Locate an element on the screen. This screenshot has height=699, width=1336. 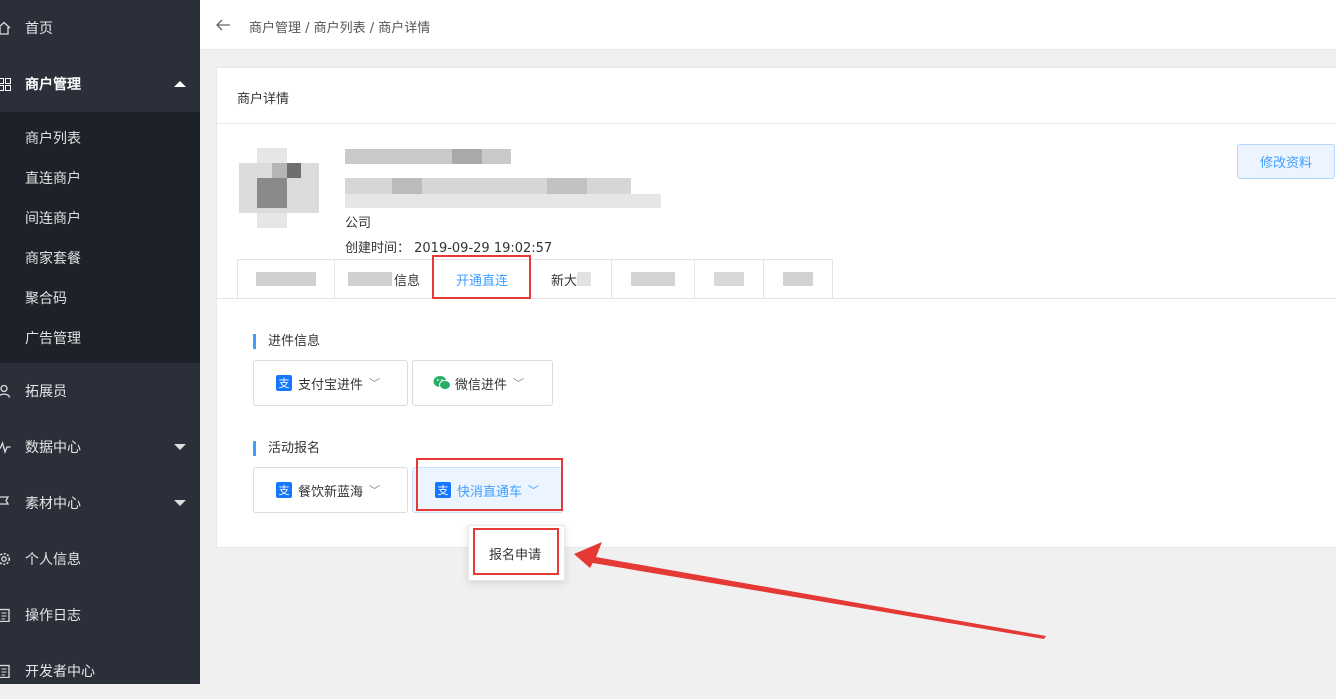
sidebar-item-data-center: 数据中心 is located at coordinates (100, 447).